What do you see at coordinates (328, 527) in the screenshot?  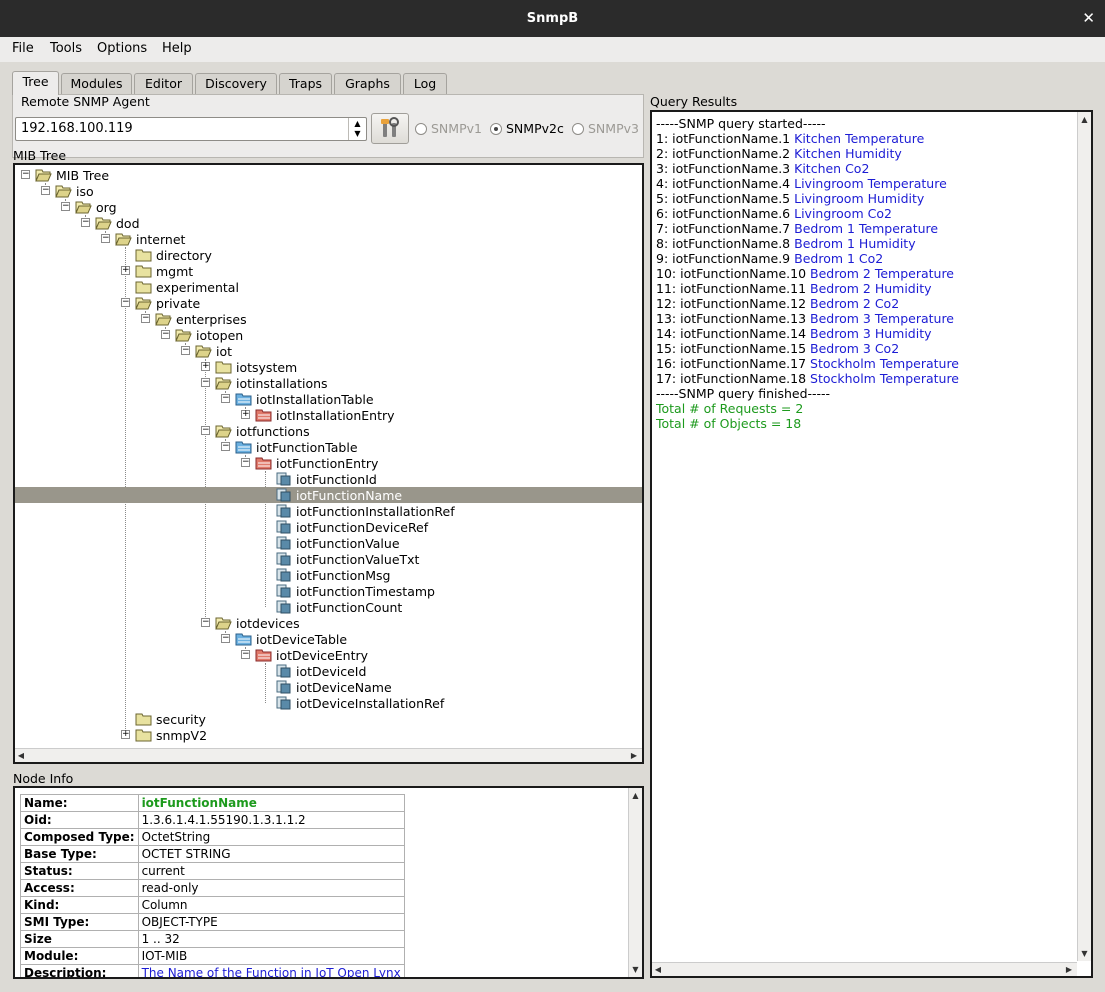 I see `tree-node: iotFunctionDeviceRef` at bounding box center [328, 527].